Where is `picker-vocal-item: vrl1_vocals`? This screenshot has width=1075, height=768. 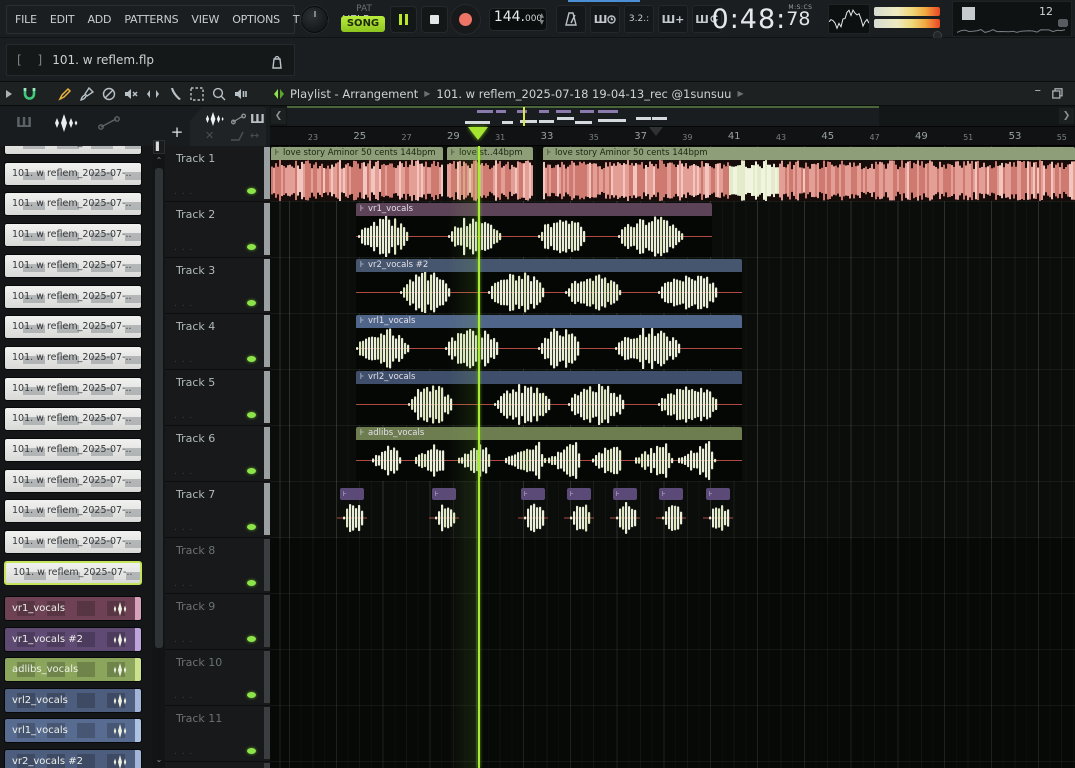 picker-vocal-item: vrl1_vocals is located at coordinates (73, 731).